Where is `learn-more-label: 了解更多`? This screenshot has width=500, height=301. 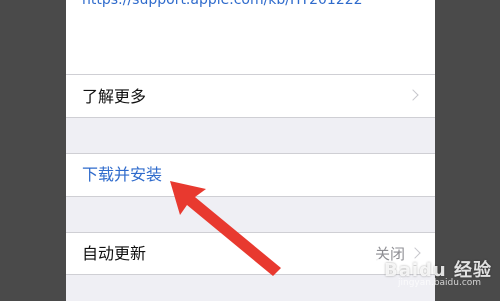
learn-more-label: 了解更多 is located at coordinates (114, 96).